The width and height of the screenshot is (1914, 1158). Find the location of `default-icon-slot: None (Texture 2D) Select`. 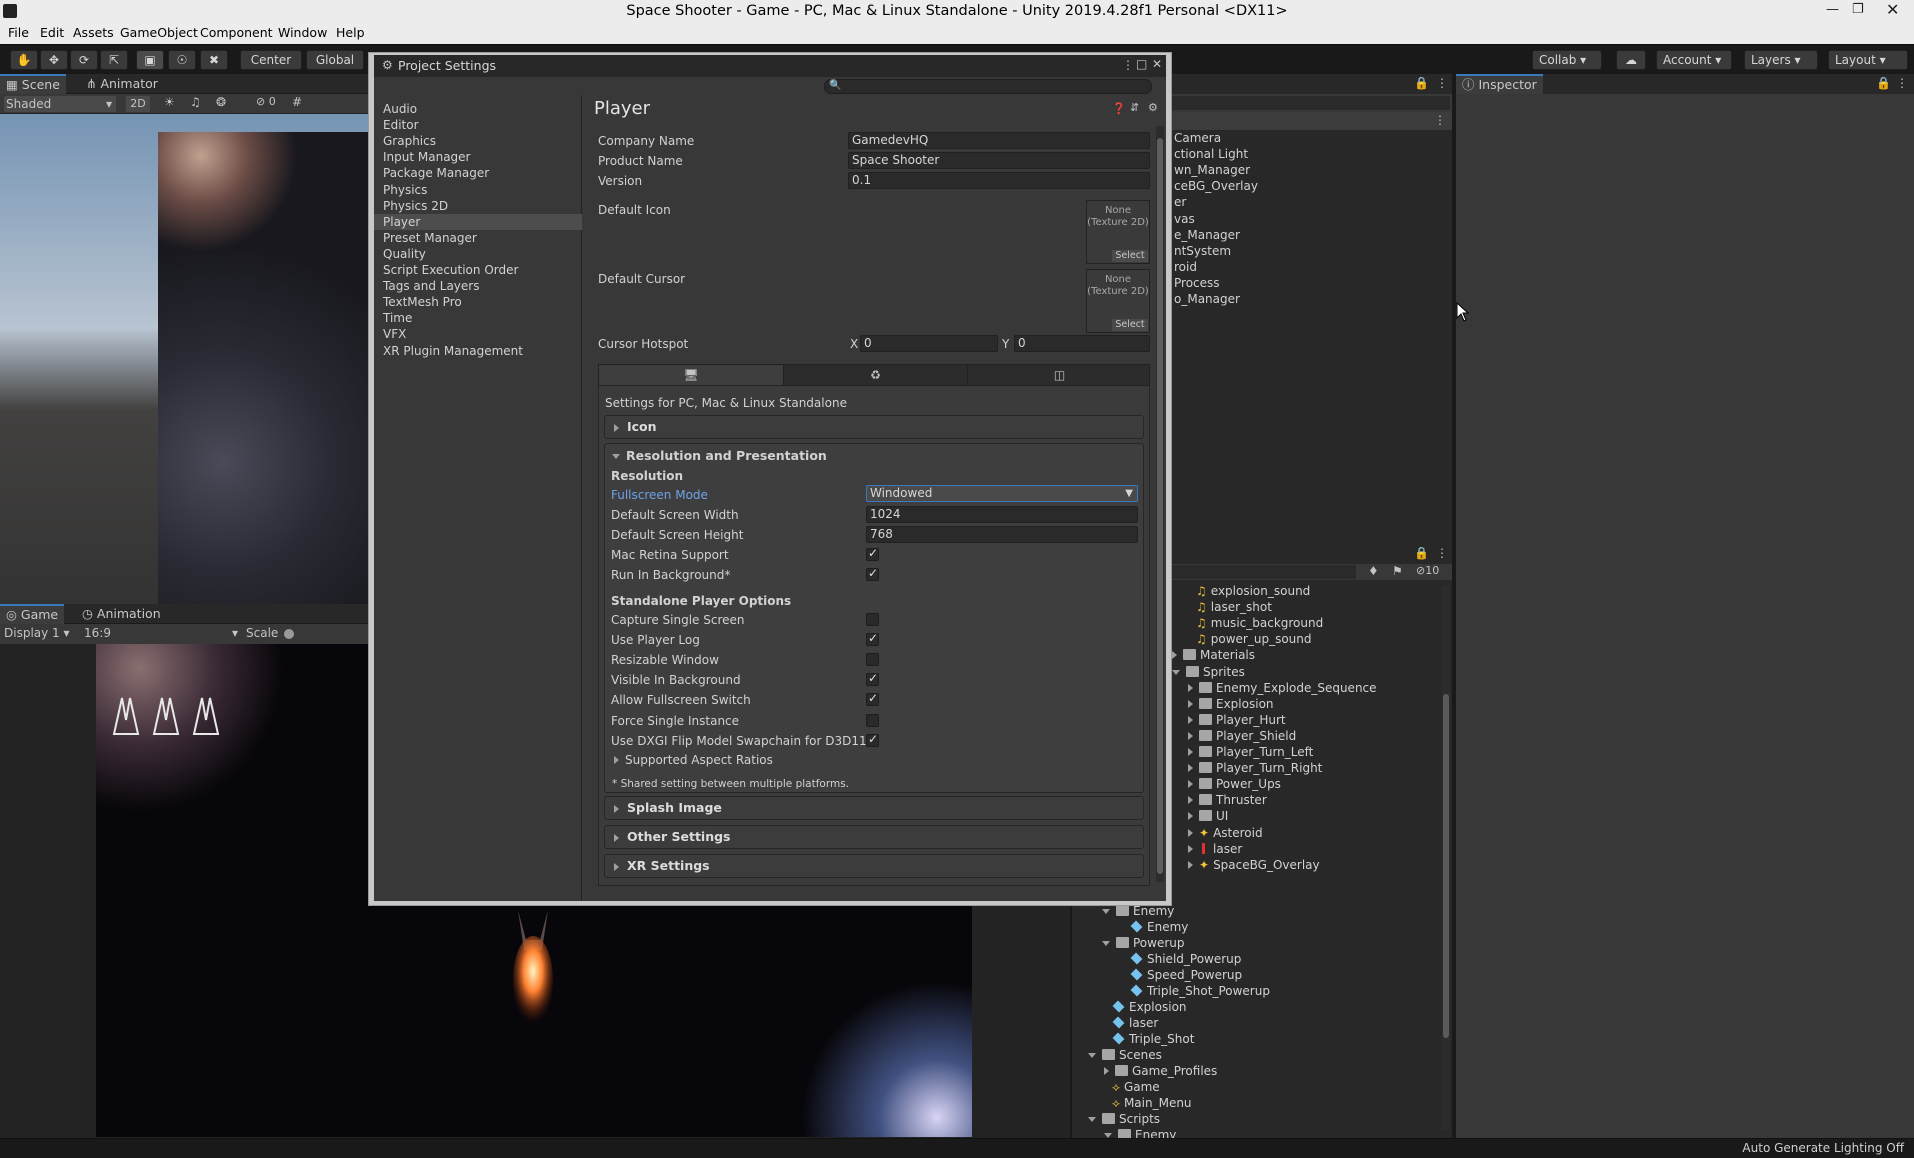

default-icon-slot: None (Texture 2D) Select is located at coordinates (1118, 232).